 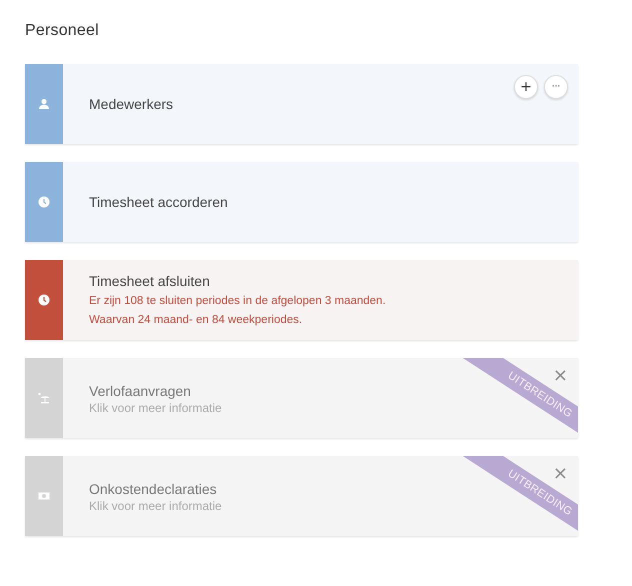 I want to click on more-button: ···, so click(x=556, y=87).